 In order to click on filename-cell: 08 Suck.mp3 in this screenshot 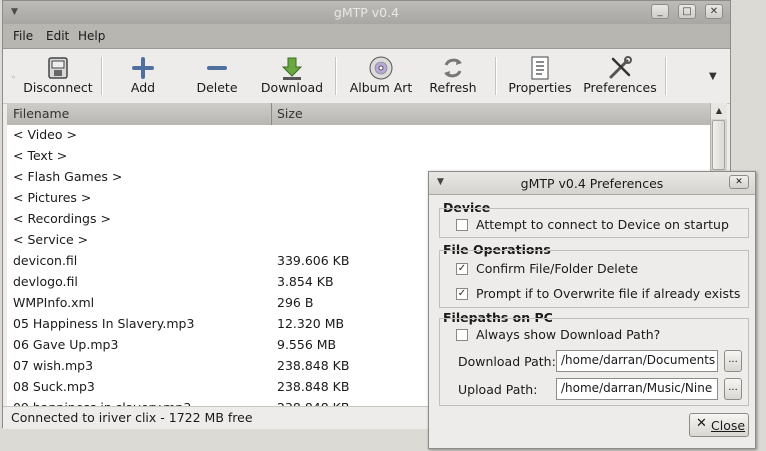, I will do `click(54, 386)`.